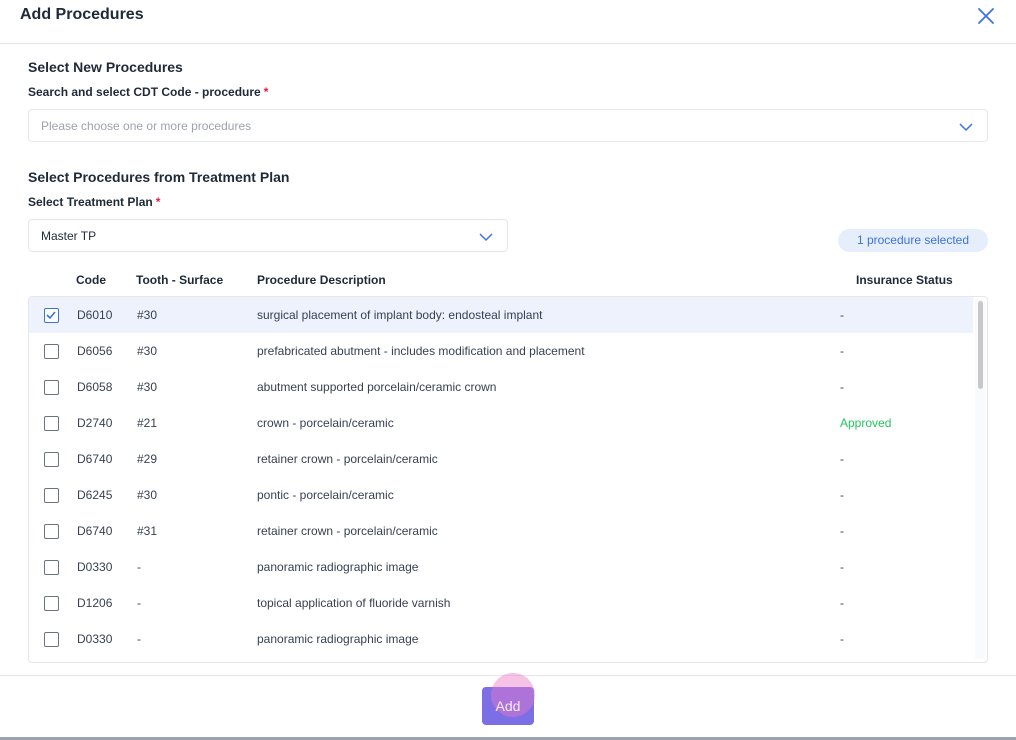  What do you see at coordinates (354, 603) in the screenshot?
I see `procedure-description: topical application of fluoride varnish` at bounding box center [354, 603].